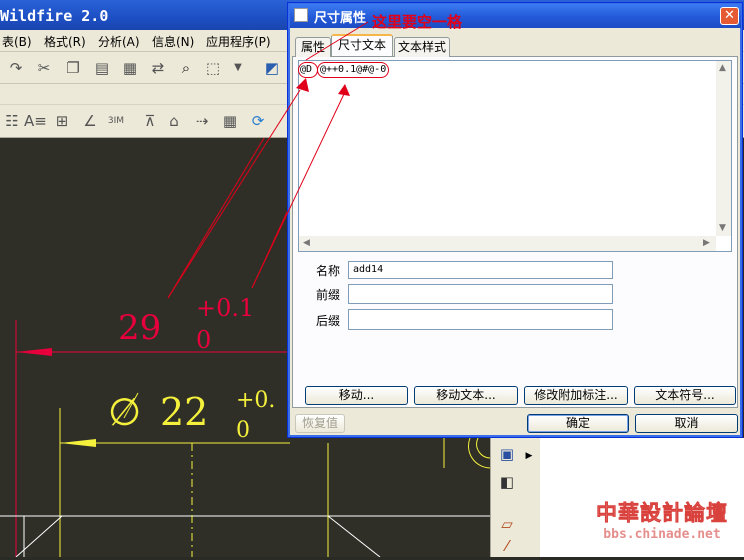  I want to click on annotation-pointer-line, so click(337, 41).